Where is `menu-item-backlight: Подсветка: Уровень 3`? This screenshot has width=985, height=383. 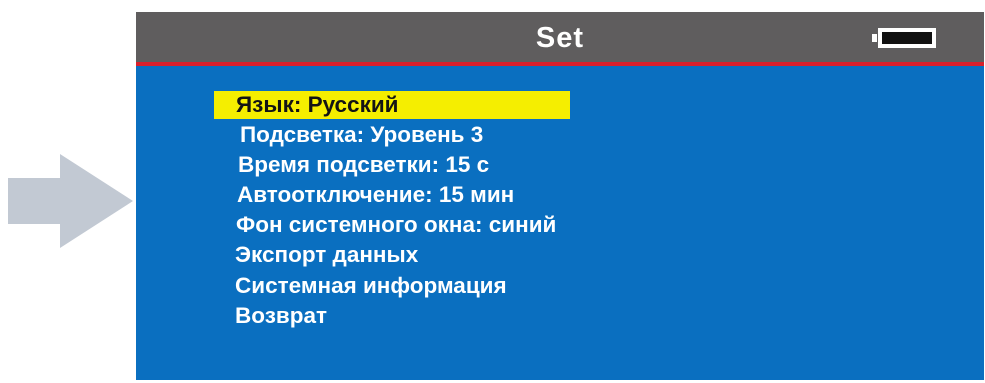 menu-item-backlight: Подсветка: Уровень 3 is located at coordinates (361, 135).